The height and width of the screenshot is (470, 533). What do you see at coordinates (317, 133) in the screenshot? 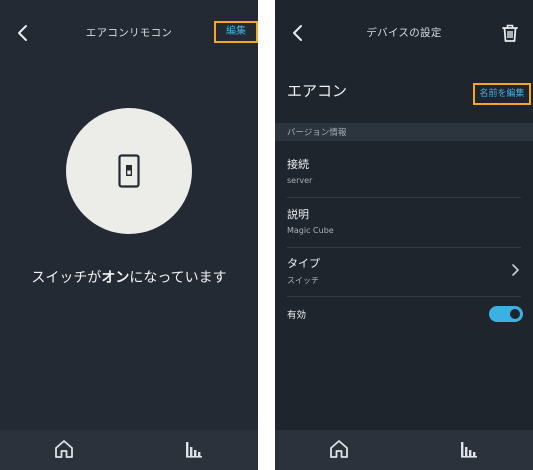
I see `section-title: バージョン情報` at bounding box center [317, 133].